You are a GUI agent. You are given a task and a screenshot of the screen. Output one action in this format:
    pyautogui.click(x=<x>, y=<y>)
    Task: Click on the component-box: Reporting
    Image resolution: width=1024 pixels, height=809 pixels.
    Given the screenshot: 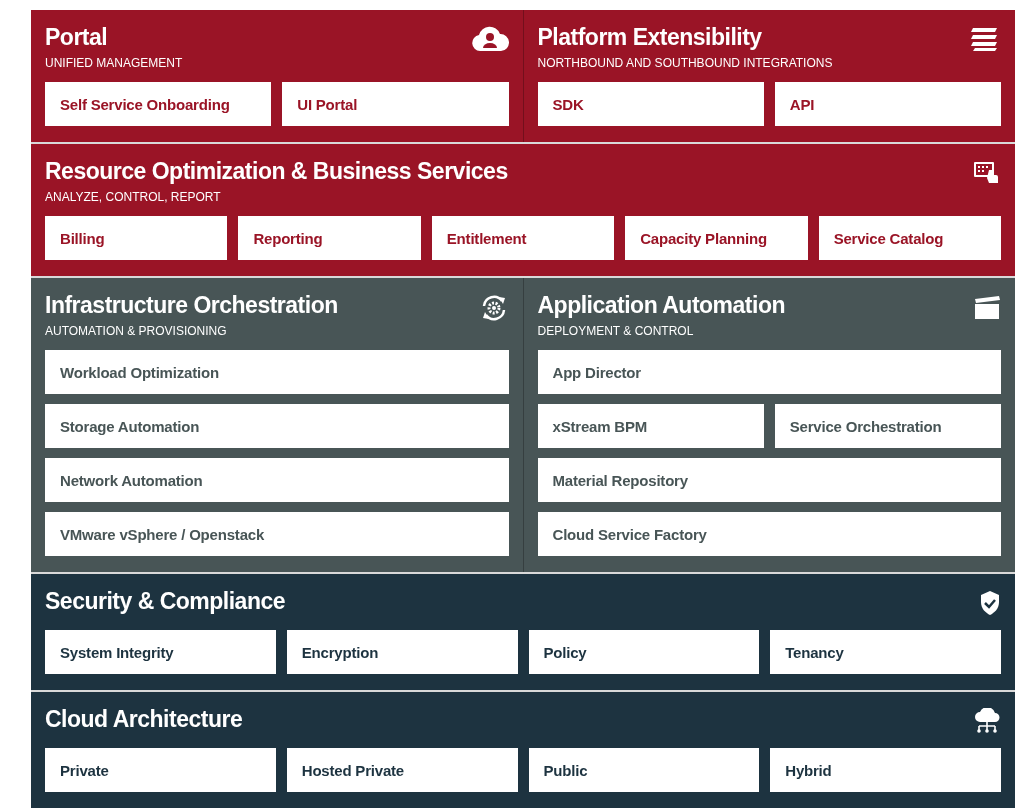 What is the action you would take?
    pyautogui.click(x=329, y=238)
    